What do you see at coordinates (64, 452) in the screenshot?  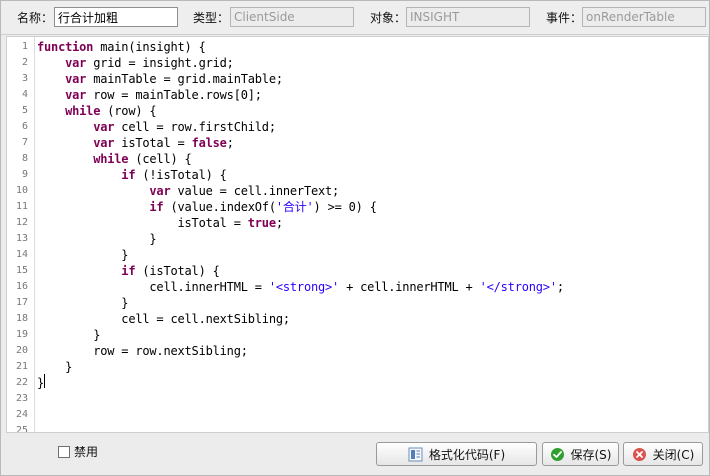 I see `disable-checkbox` at bounding box center [64, 452].